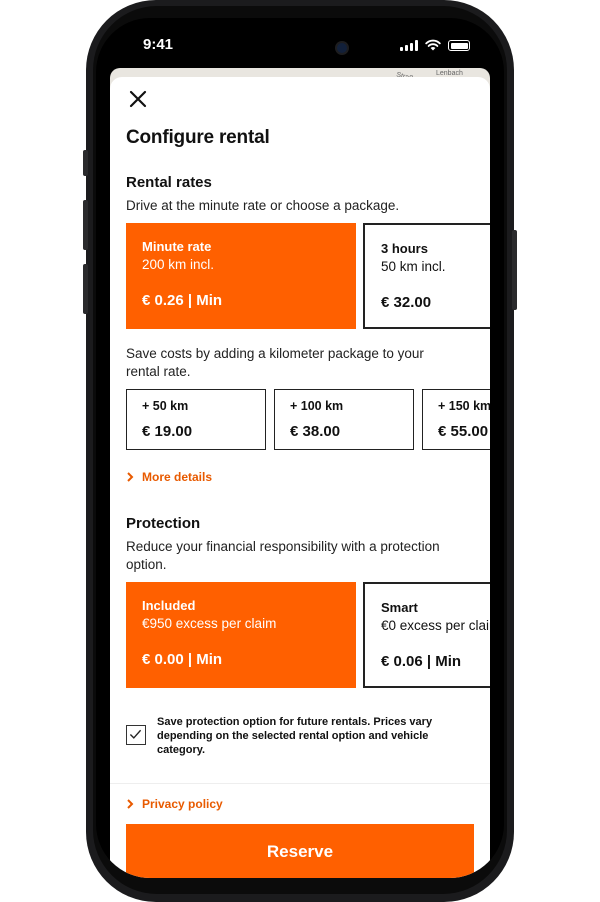 The image size is (600, 902). Describe the element at coordinates (449, 73) in the screenshot. I see `map-road-label: Lenbach` at that location.